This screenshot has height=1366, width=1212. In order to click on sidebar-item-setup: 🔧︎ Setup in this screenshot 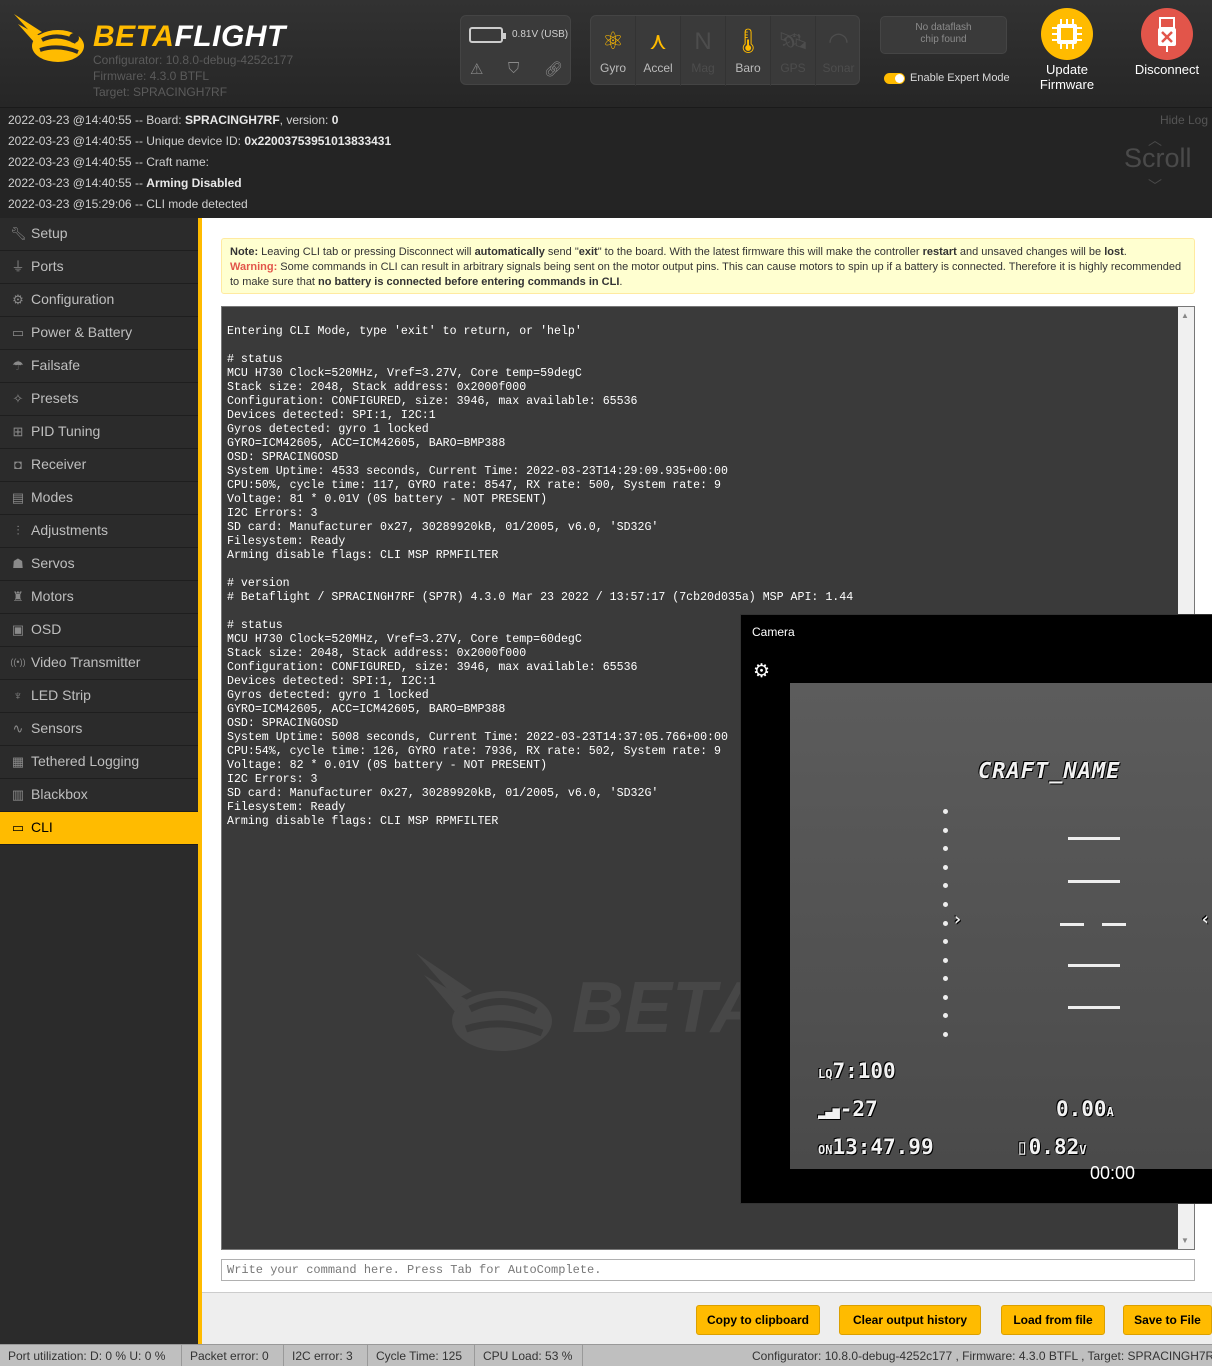, I will do `click(99, 234)`.